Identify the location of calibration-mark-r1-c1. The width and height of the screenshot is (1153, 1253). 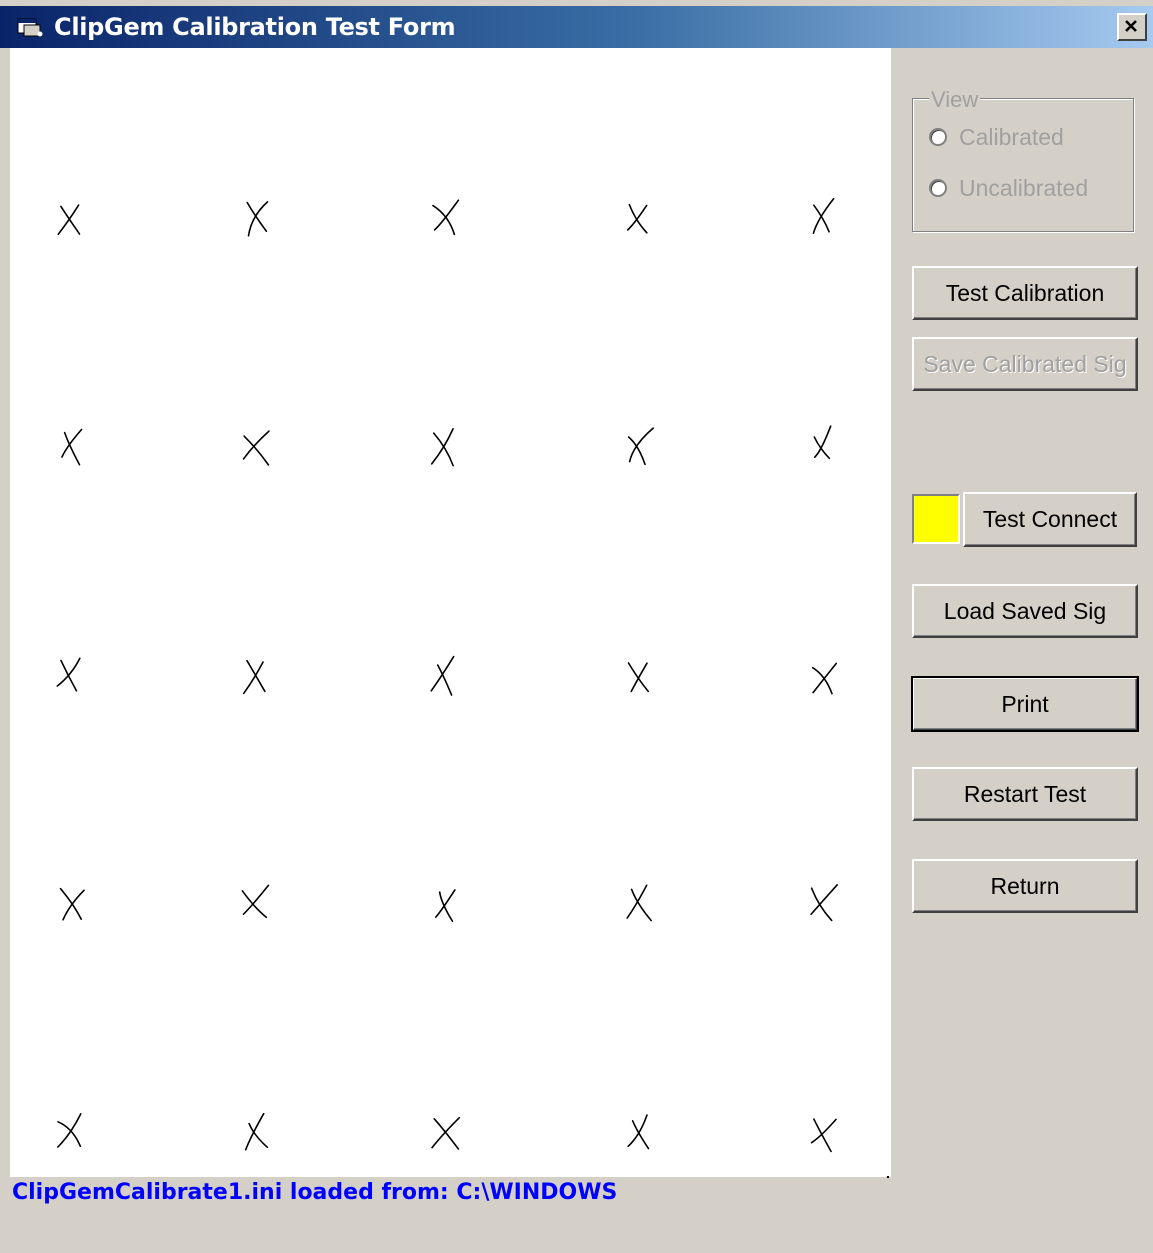
(69, 220).